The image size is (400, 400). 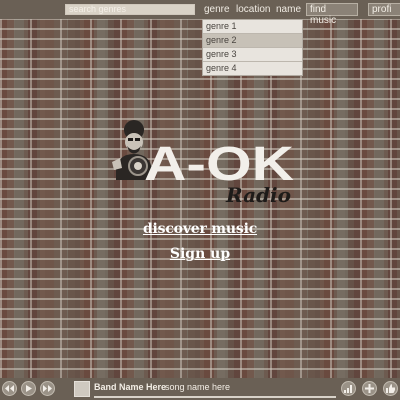 I want to click on genre-dropdown: genre 1 genre 2 genre 3 genre 4, so click(x=252, y=47).